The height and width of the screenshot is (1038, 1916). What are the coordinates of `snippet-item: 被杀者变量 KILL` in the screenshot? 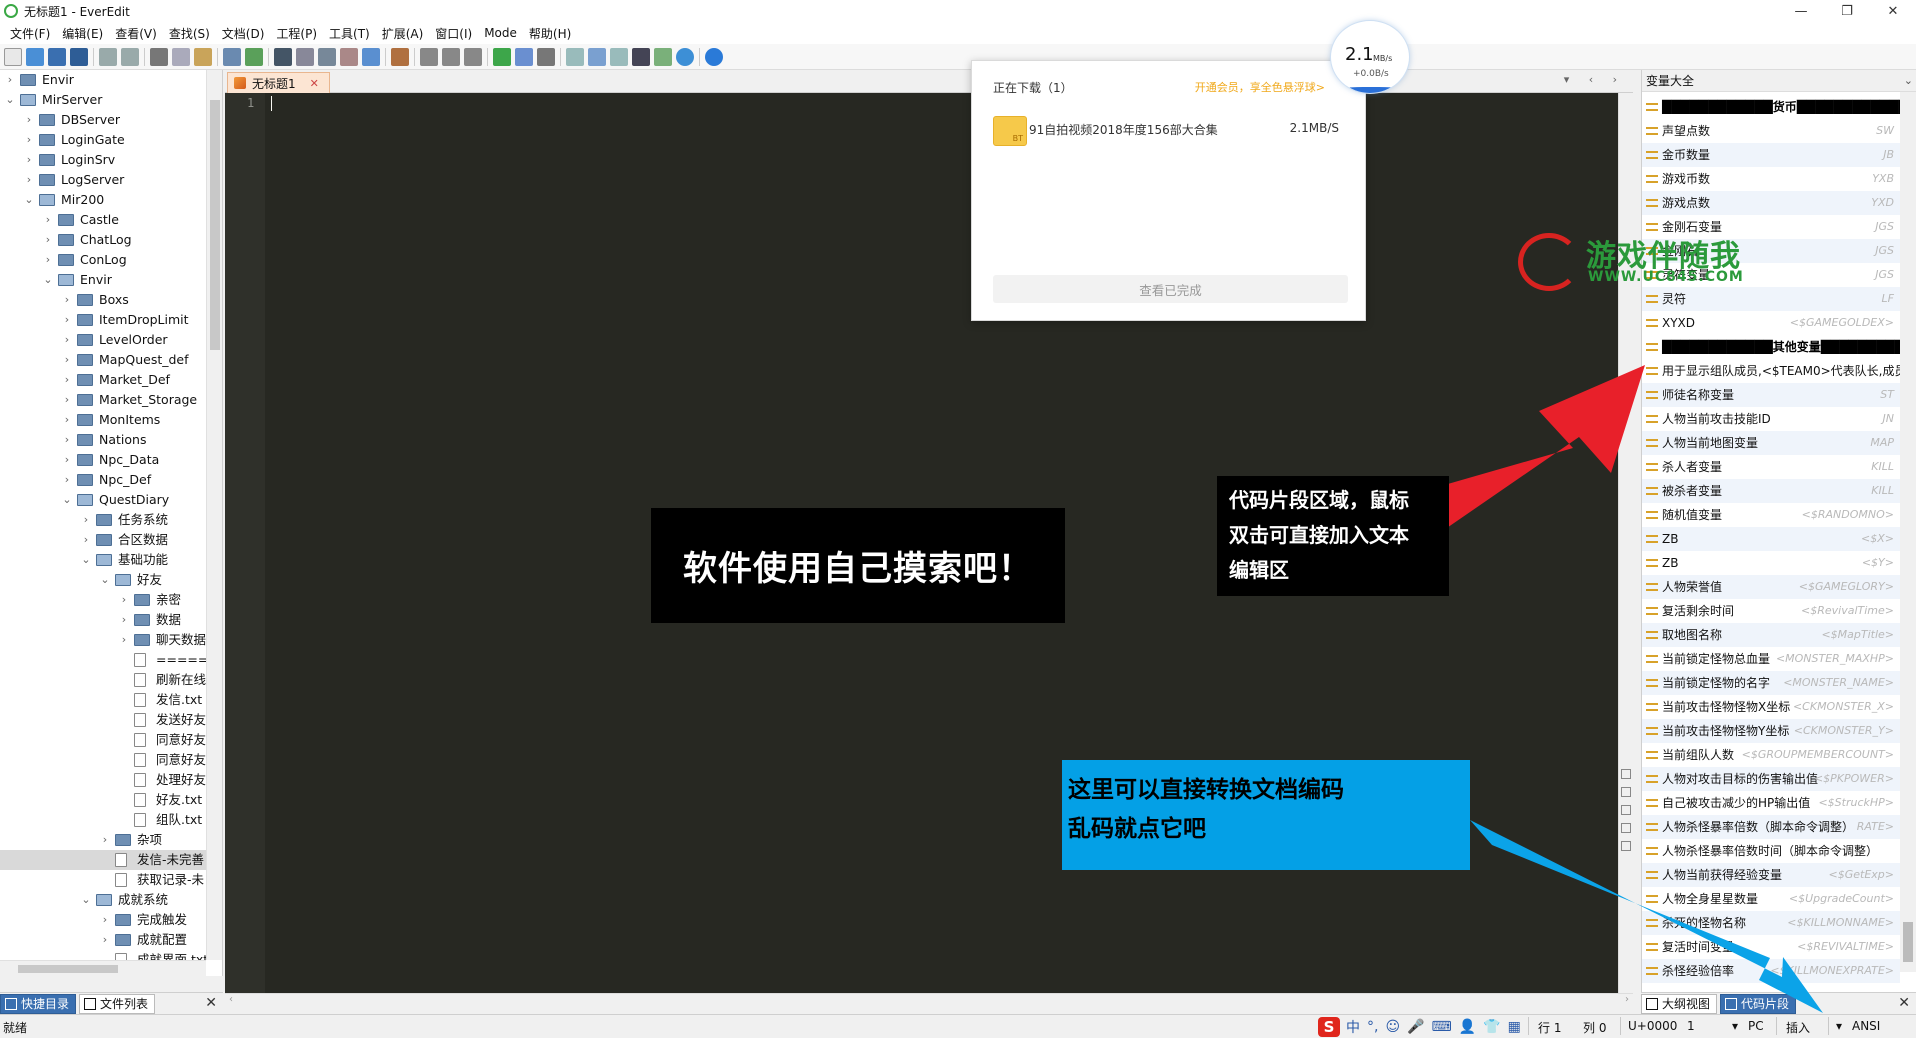 It's located at (1771, 491).